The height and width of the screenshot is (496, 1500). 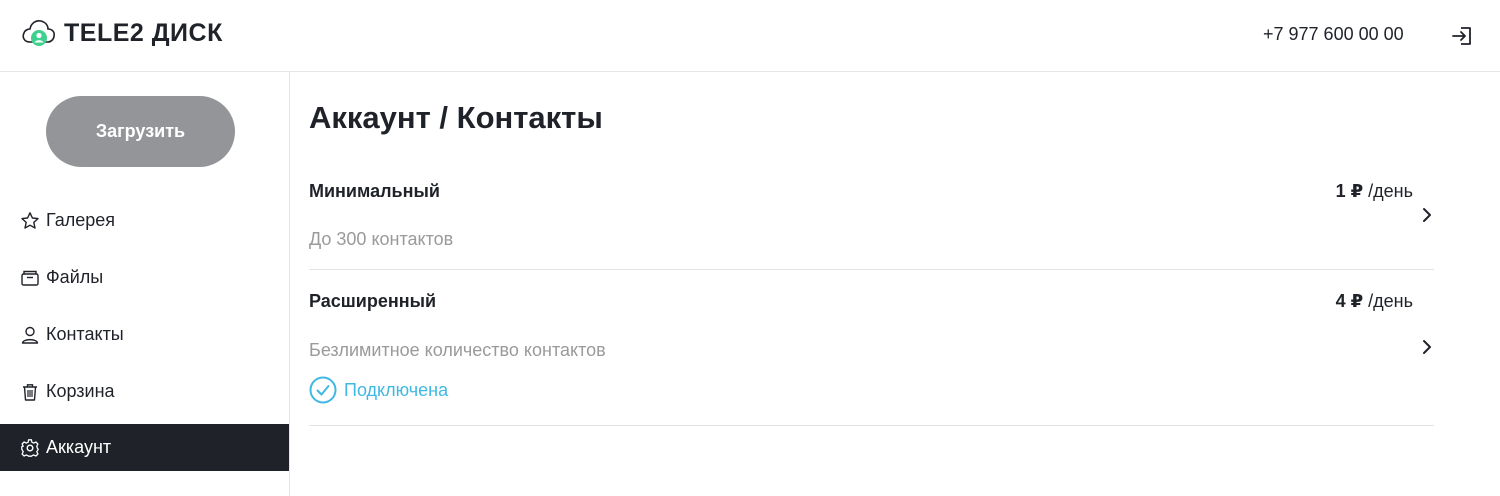 What do you see at coordinates (75, 277) in the screenshot?
I see `sidebar-item-label: Файлы` at bounding box center [75, 277].